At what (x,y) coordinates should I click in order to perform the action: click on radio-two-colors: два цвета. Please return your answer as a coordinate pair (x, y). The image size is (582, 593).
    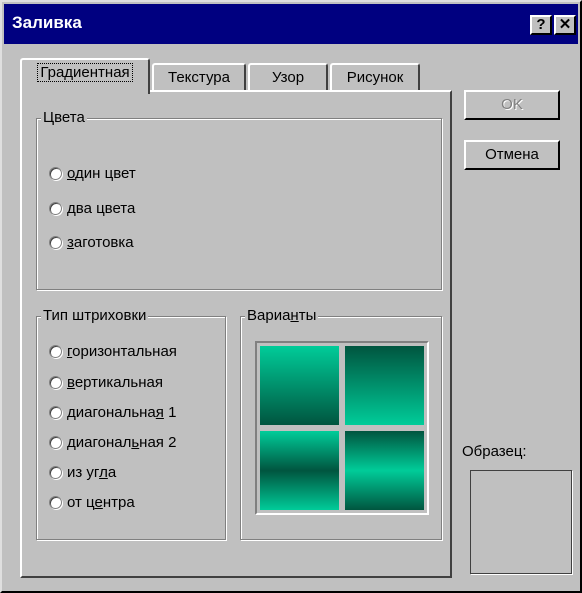
    Looking at the image, I should click on (92, 208).